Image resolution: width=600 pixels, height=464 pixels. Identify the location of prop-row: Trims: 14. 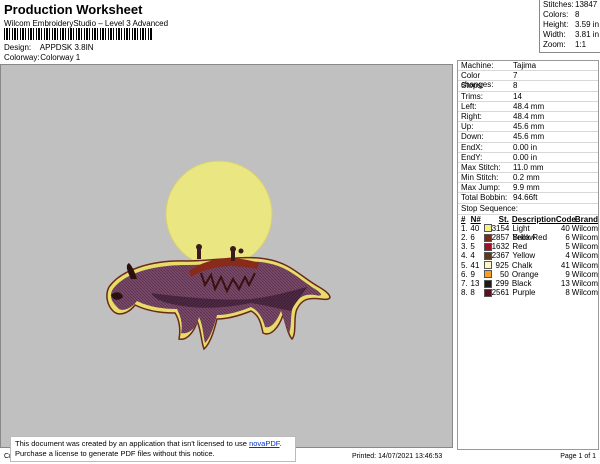
(528, 97).